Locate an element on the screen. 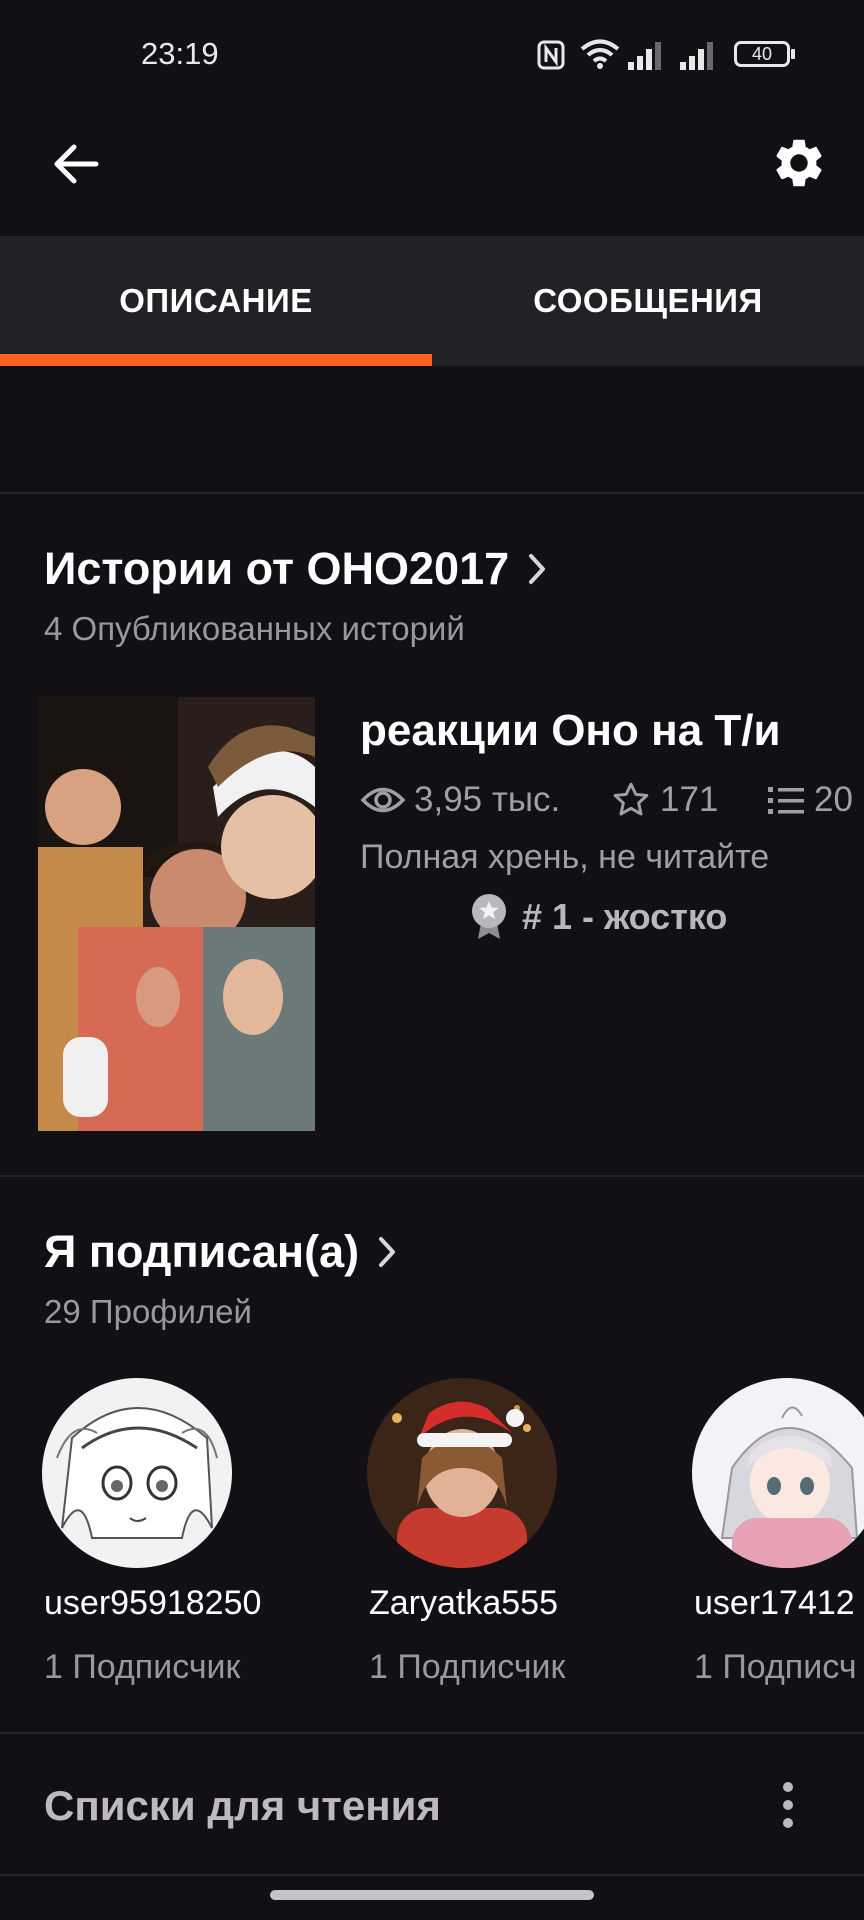 This screenshot has width=864, height=1920. following-section-header: Я подписан(а) is located at coordinates (220, 1252).